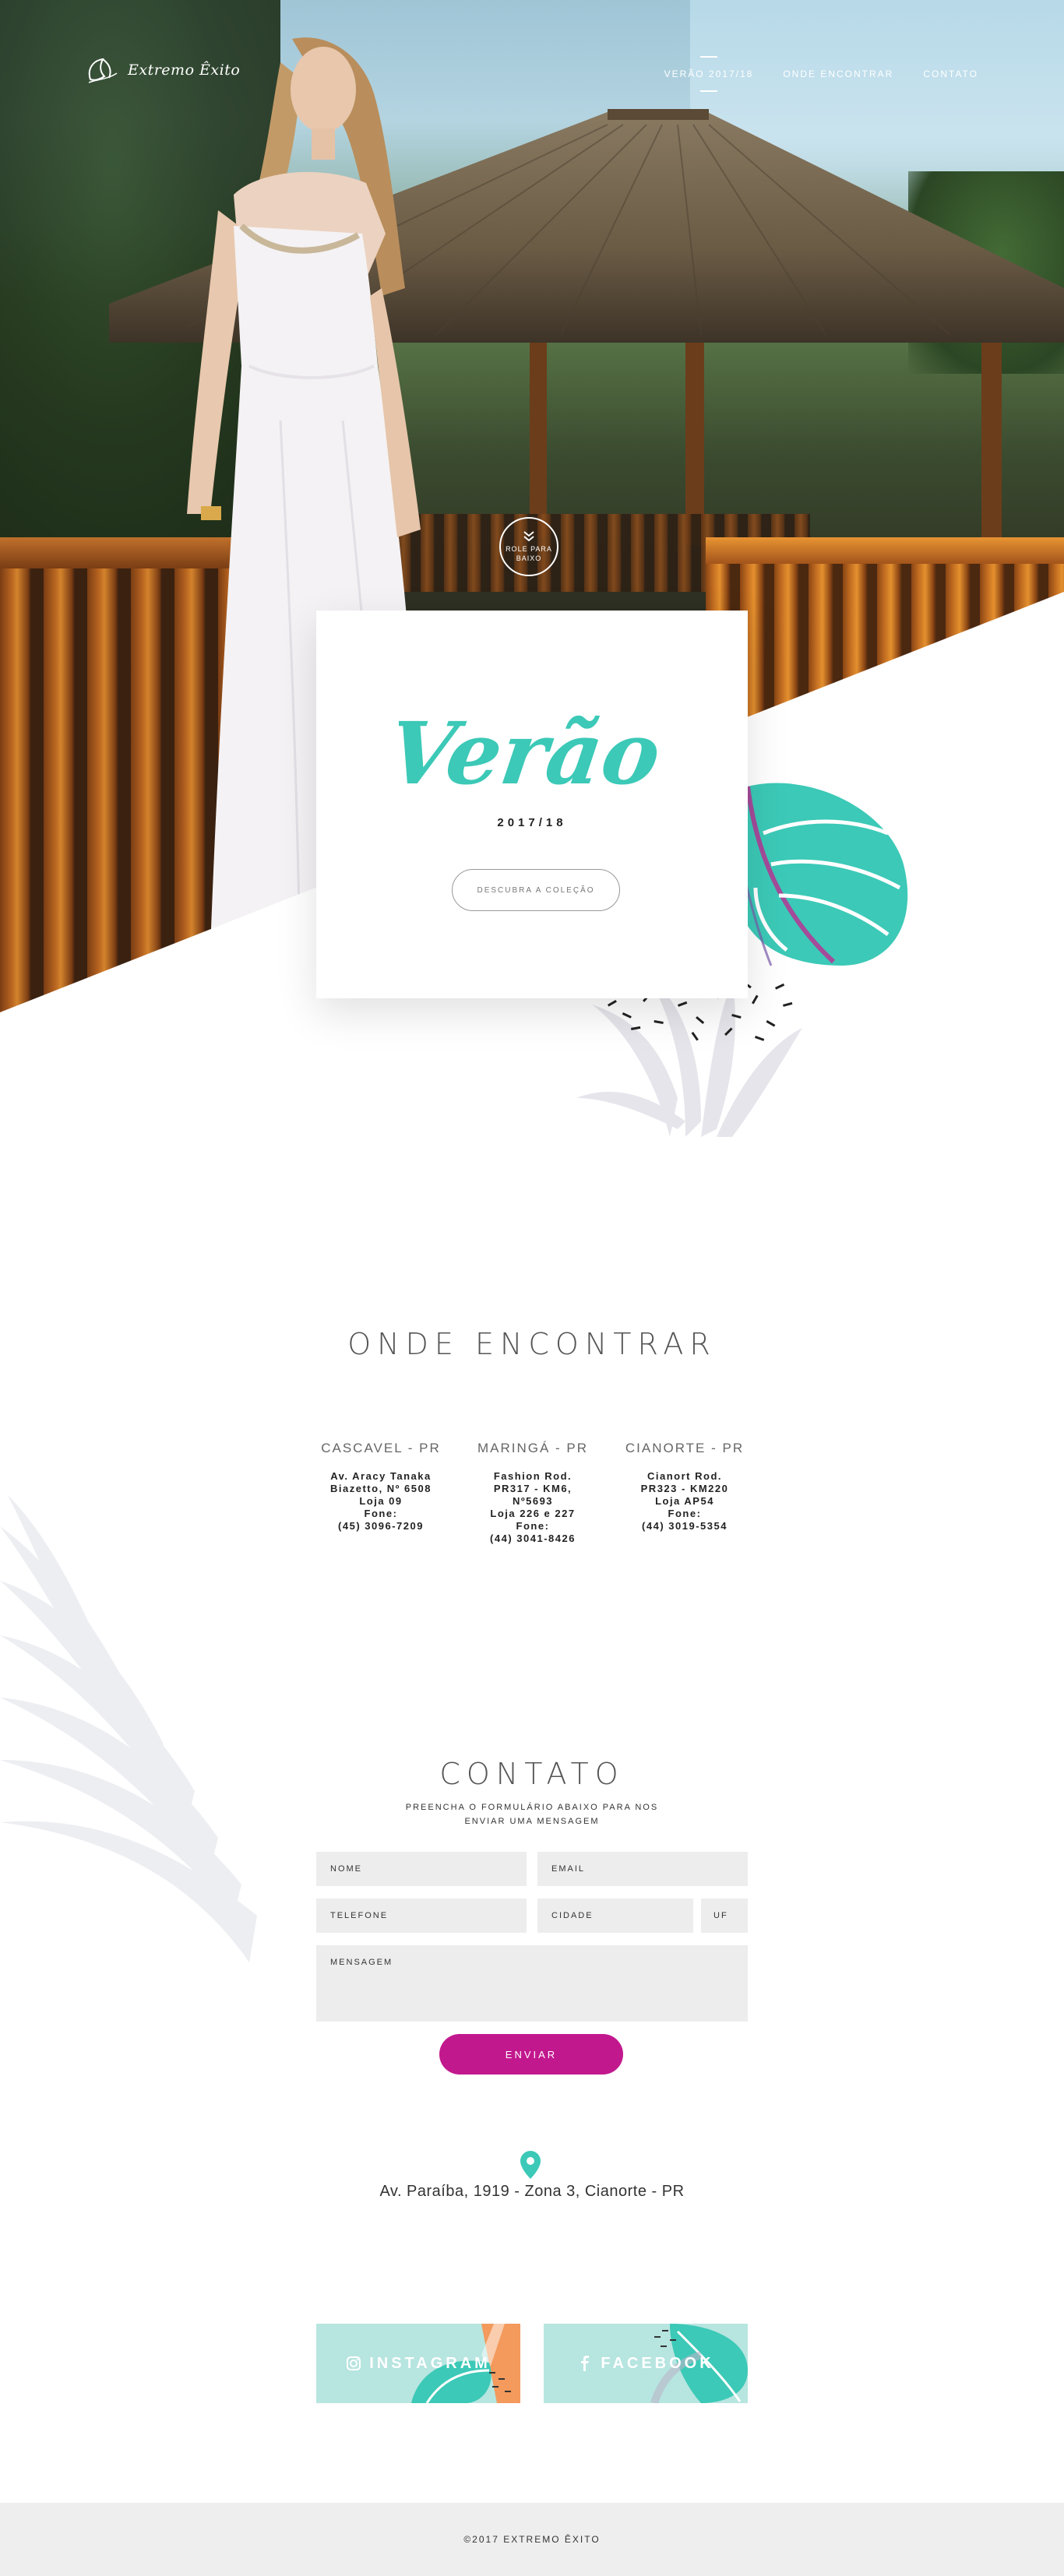 The image size is (1064, 2576). I want to click on store-address-line: PR317 - KM6,, so click(533, 1488).